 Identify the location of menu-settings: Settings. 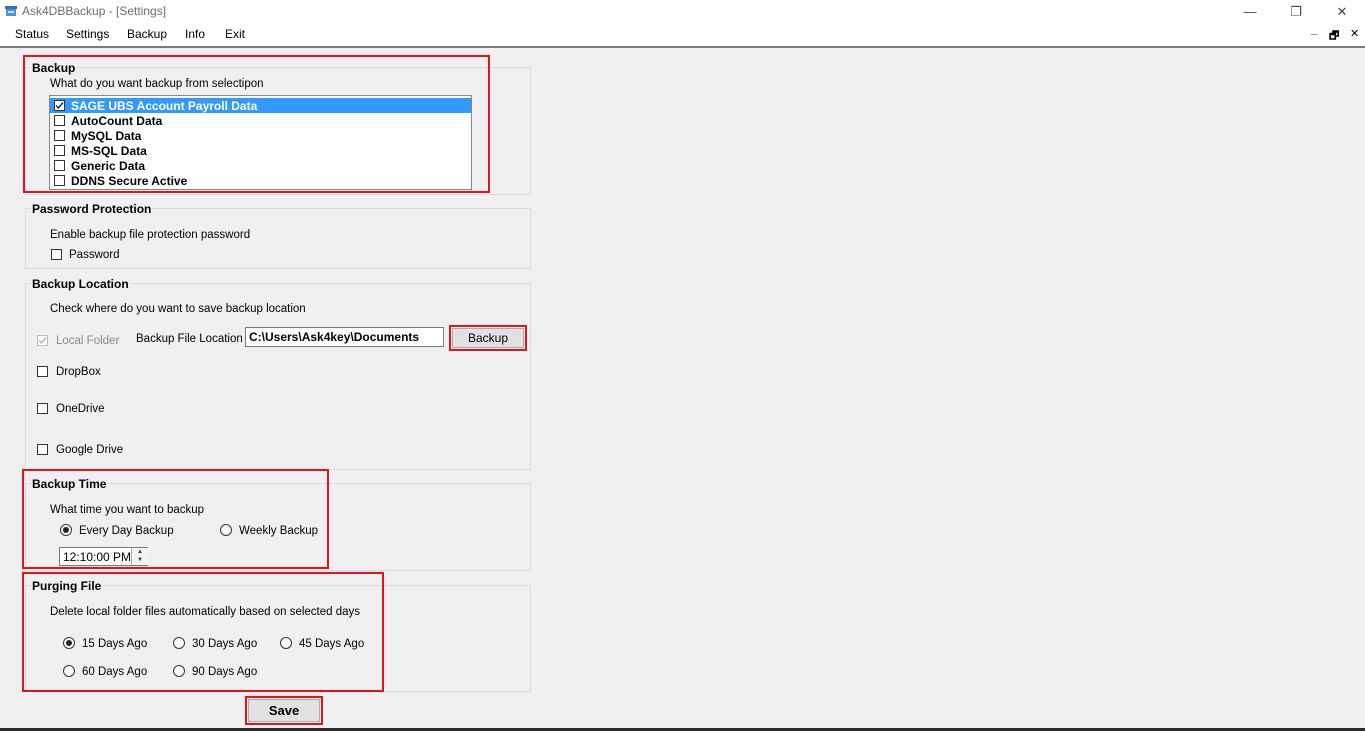
(87, 34).